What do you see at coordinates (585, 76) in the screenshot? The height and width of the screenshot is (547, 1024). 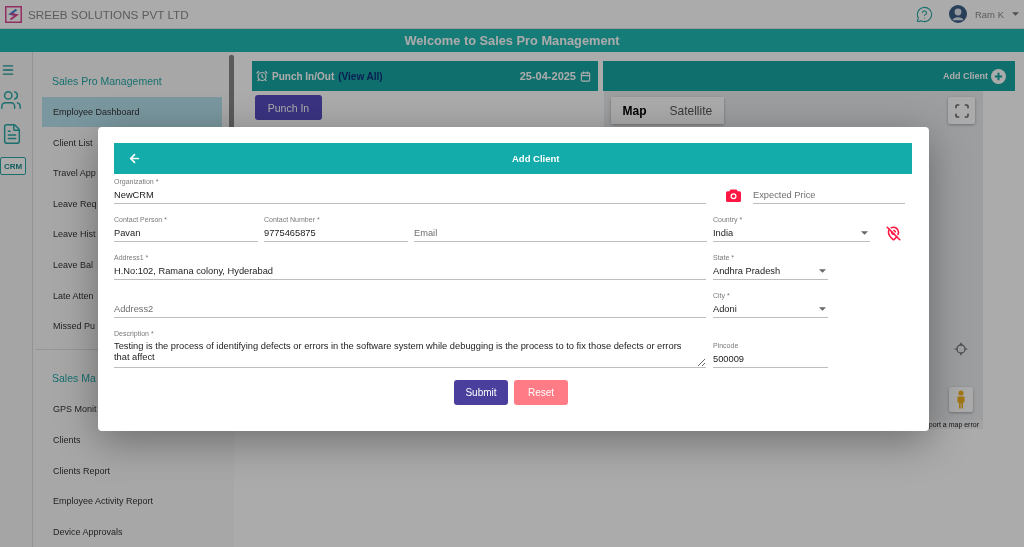 I see `calendar-icon` at bounding box center [585, 76].